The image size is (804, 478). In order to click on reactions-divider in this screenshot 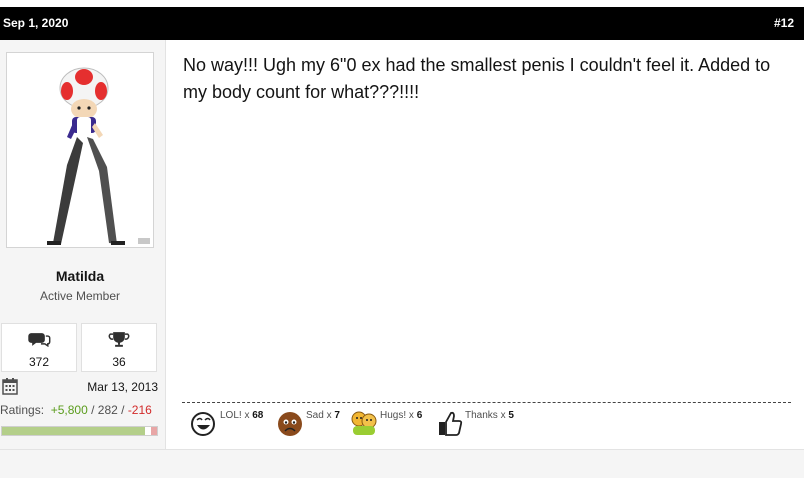, I will do `click(486, 402)`.